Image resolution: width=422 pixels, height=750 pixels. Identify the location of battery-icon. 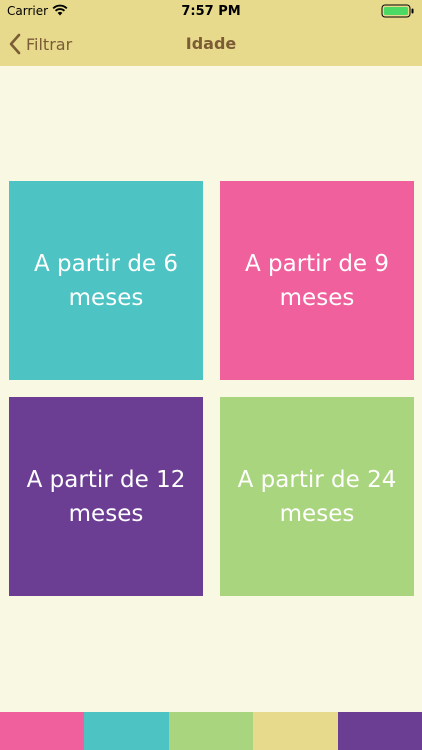
(397, 11).